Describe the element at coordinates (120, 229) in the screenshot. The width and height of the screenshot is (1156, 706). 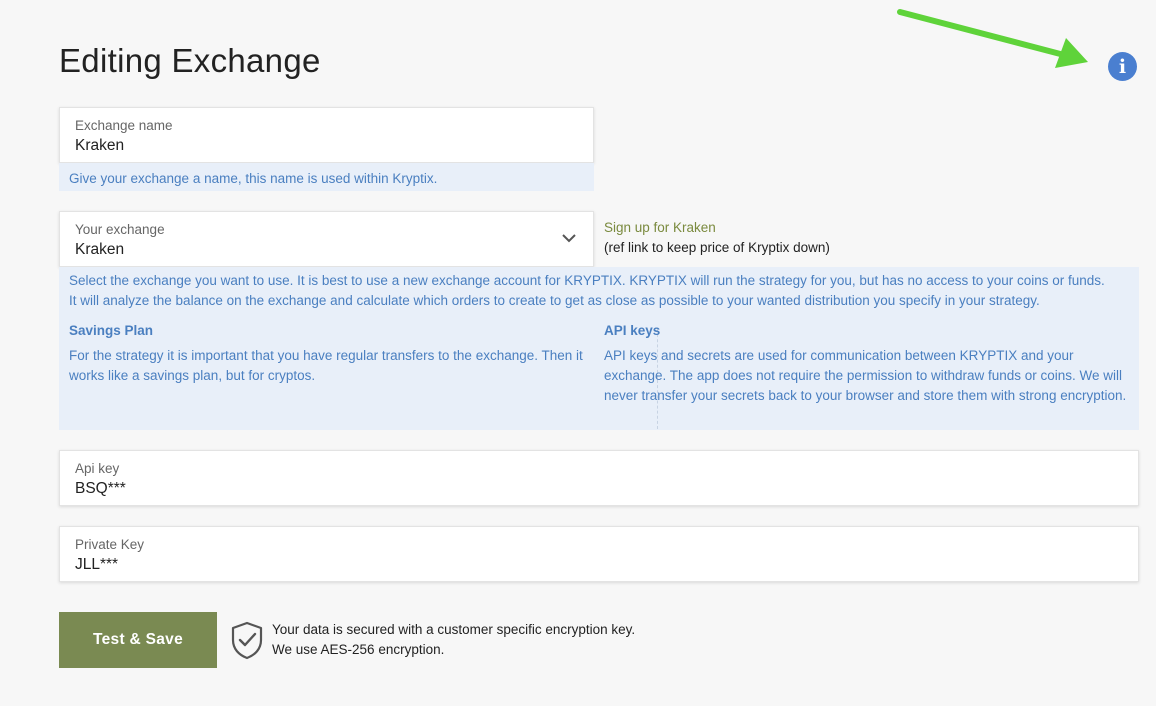
I see `exchange-select-label: Your exchange` at that location.